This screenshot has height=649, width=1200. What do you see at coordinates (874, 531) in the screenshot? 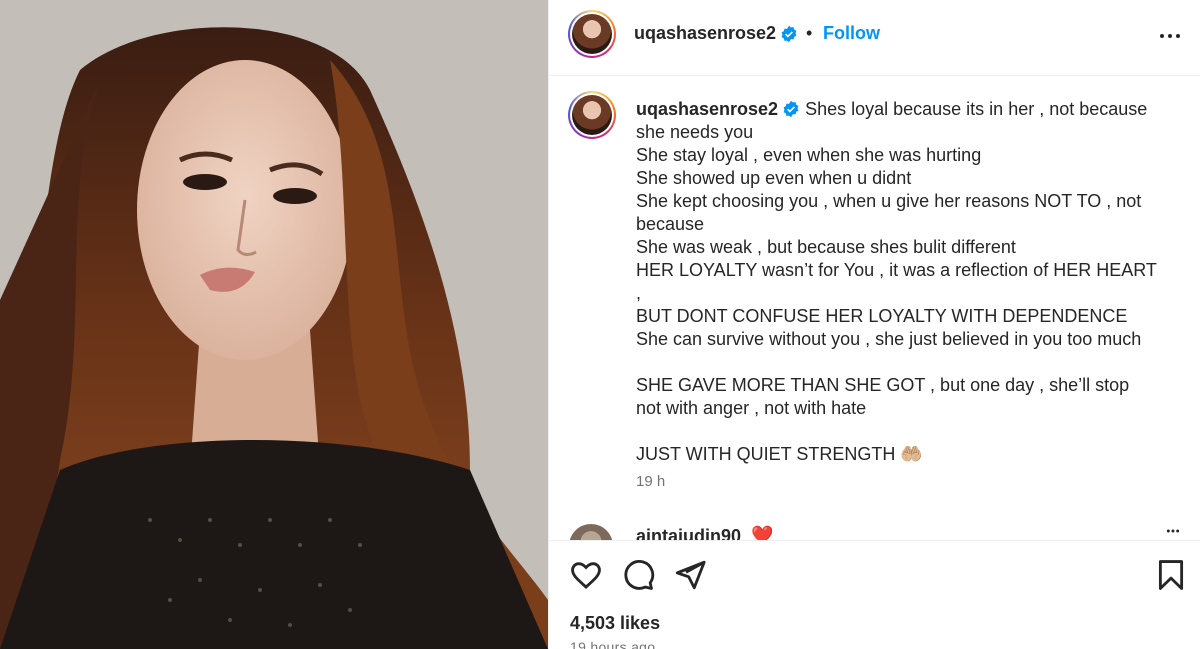
I see `comment-item: aintaiudin90 ❤️` at bounding box center [874, 531].